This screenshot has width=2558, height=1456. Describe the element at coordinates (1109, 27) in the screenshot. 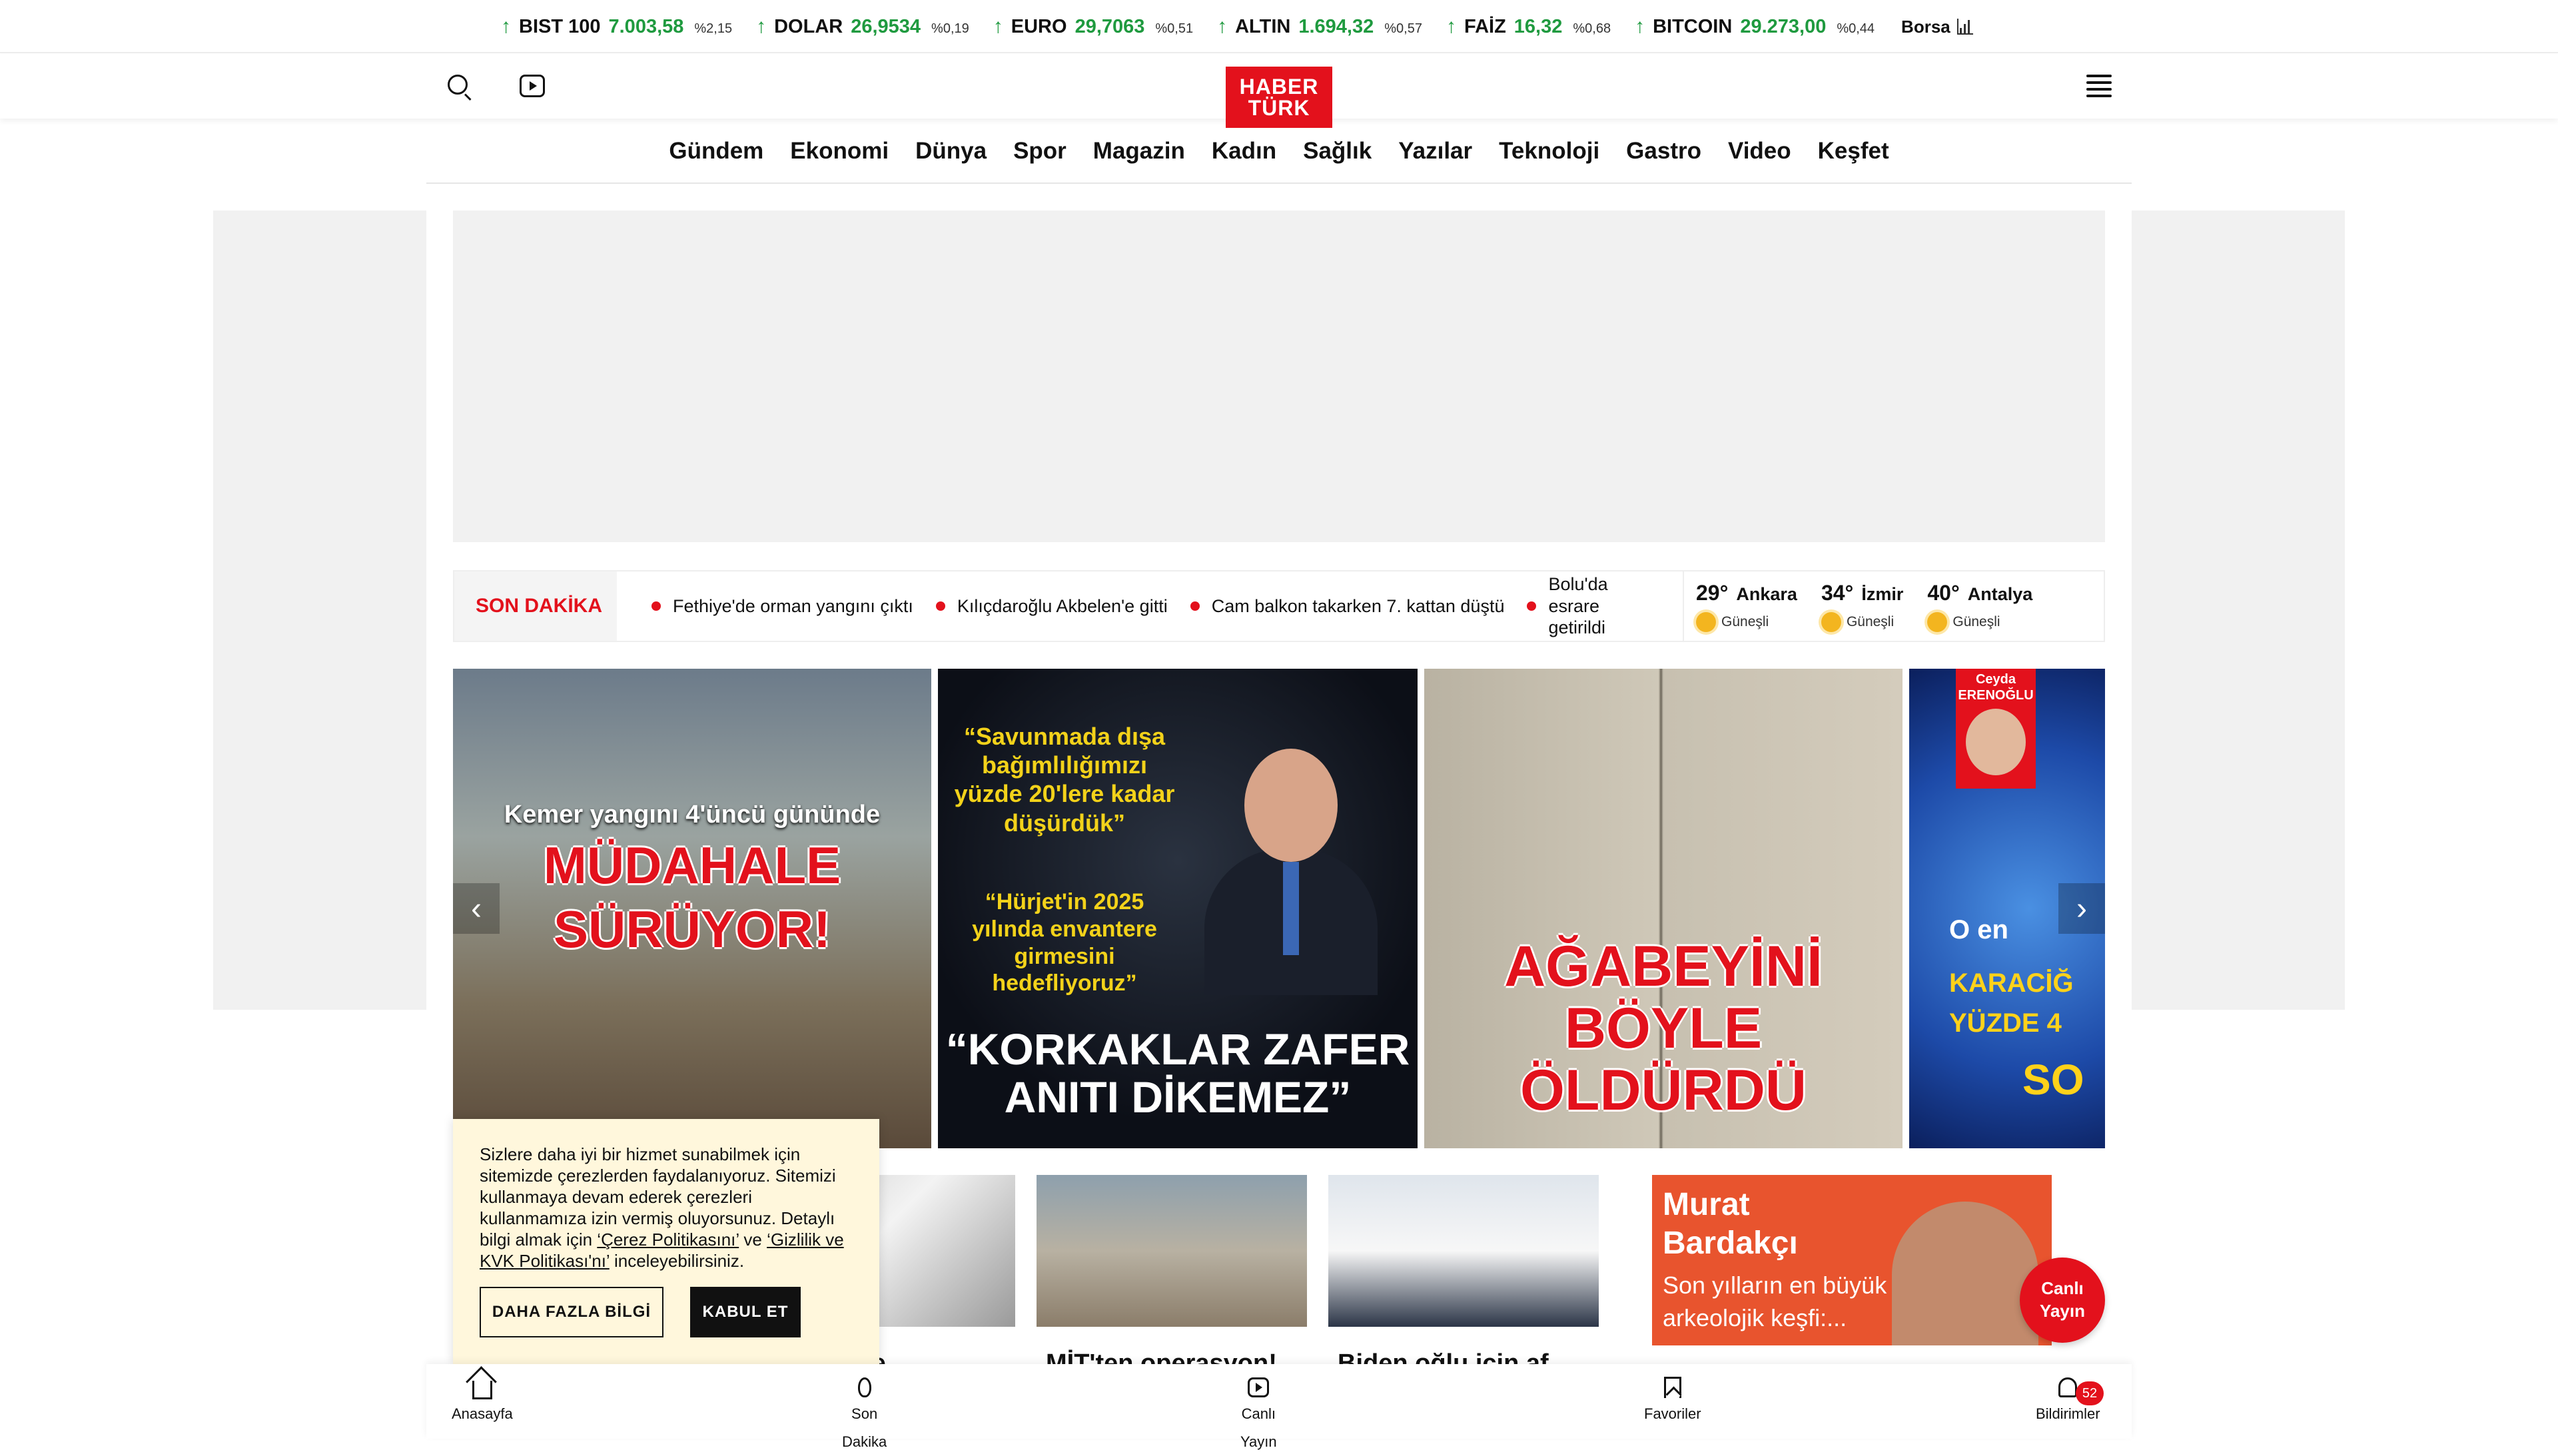

I see `ticker-value: 29,7063` at that location.